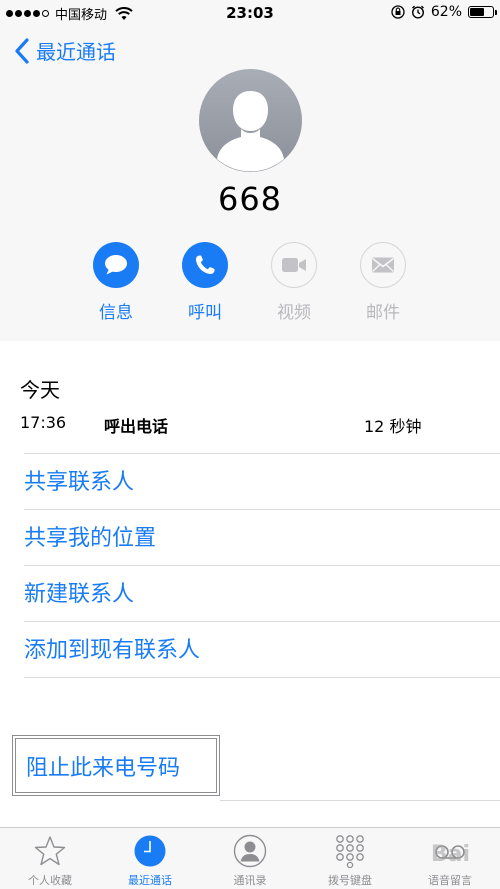  I want to click on chevron-left-icon, so click(22, 50).